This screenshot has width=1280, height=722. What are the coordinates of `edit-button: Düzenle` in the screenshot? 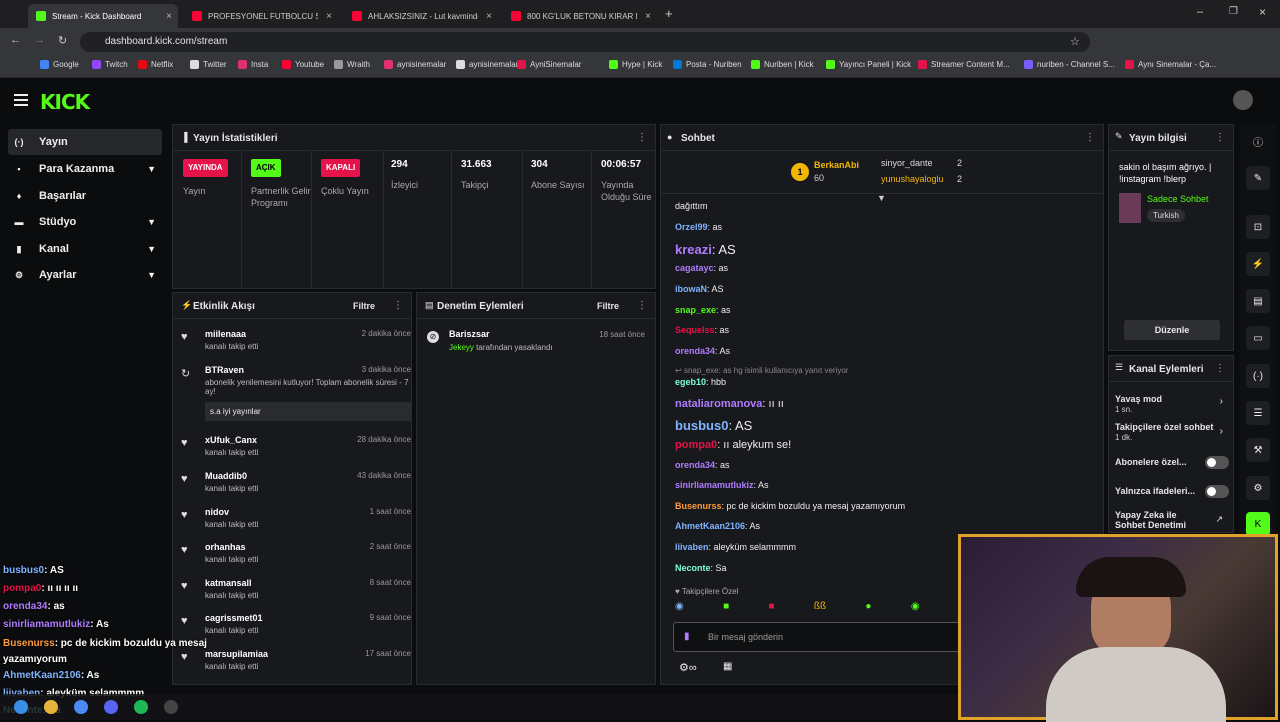 It's located at (1172, 330).